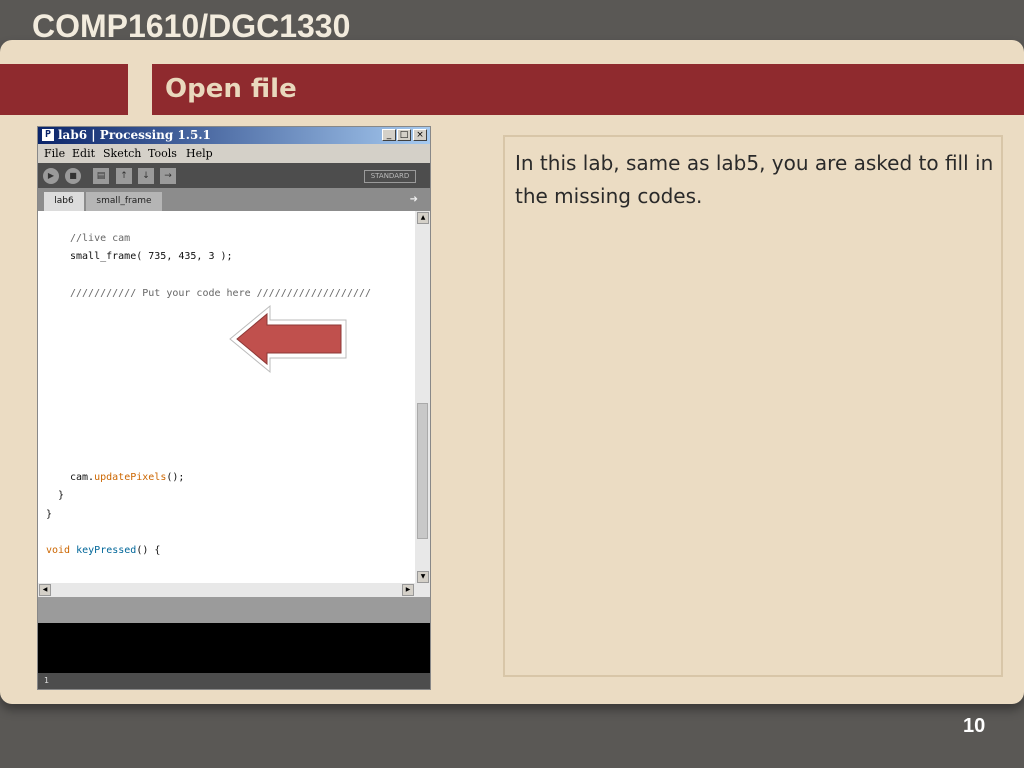 This screenshot has width=1024, height=768. Describe the element at coordinates (288, 339) in the screenshot. I see `red-arrow-left-icon` at that location.